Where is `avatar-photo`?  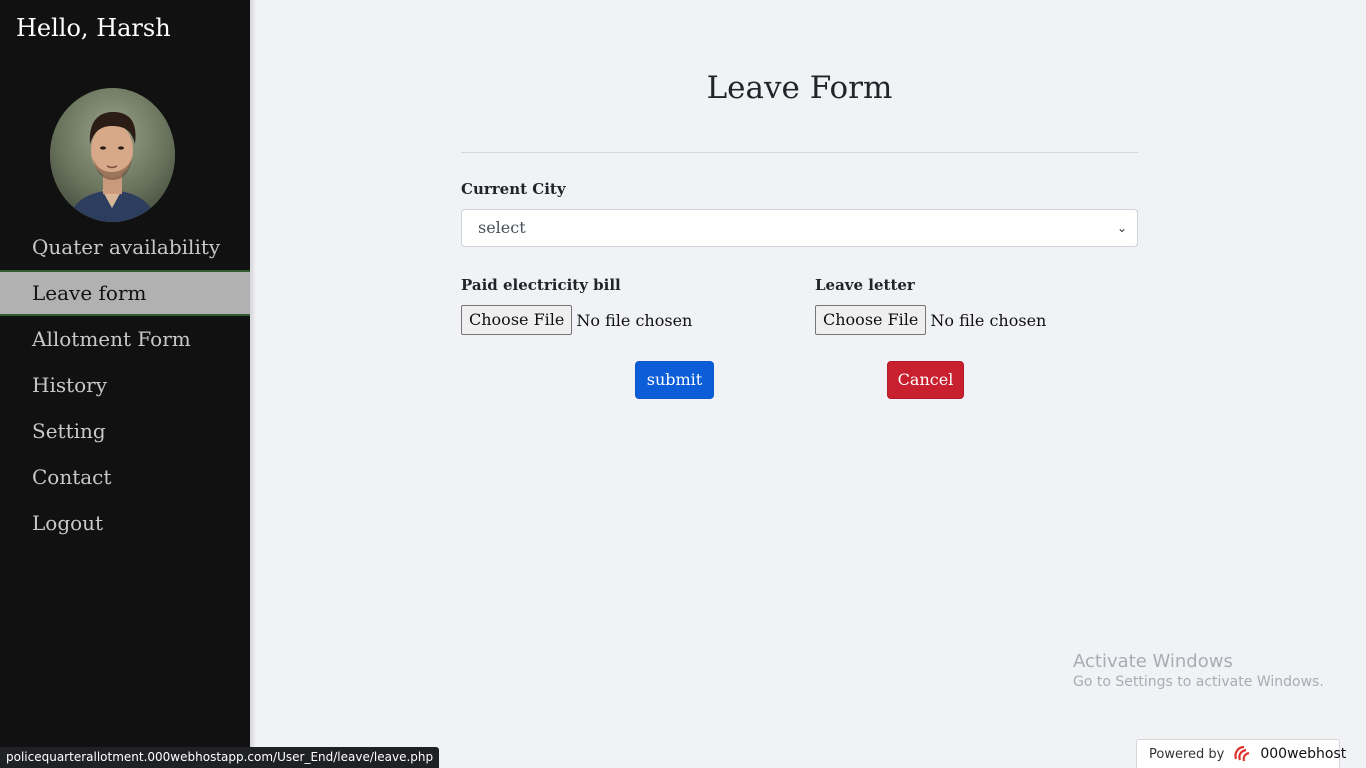 avatar-photo is located at coordinates (112, 155).